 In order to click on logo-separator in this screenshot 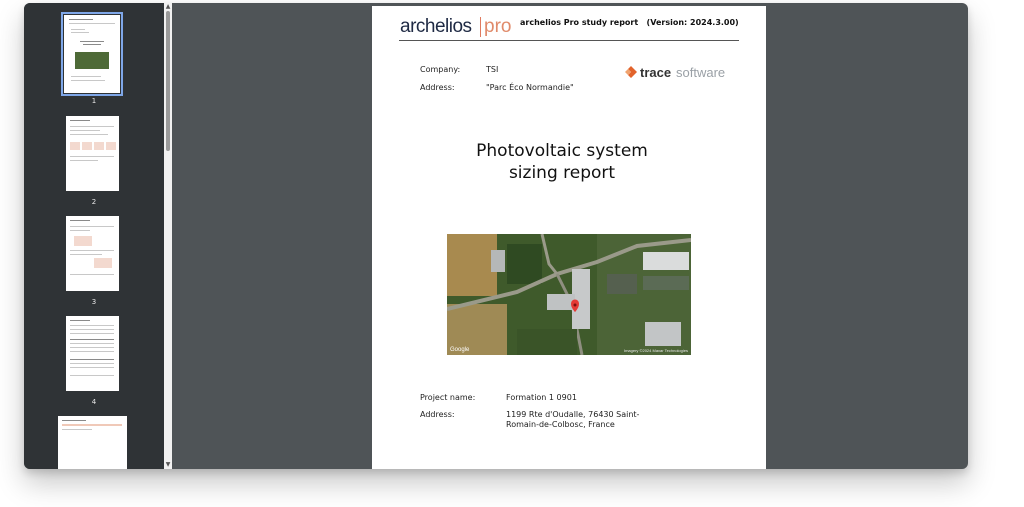, I will do `click(480, 27)`.